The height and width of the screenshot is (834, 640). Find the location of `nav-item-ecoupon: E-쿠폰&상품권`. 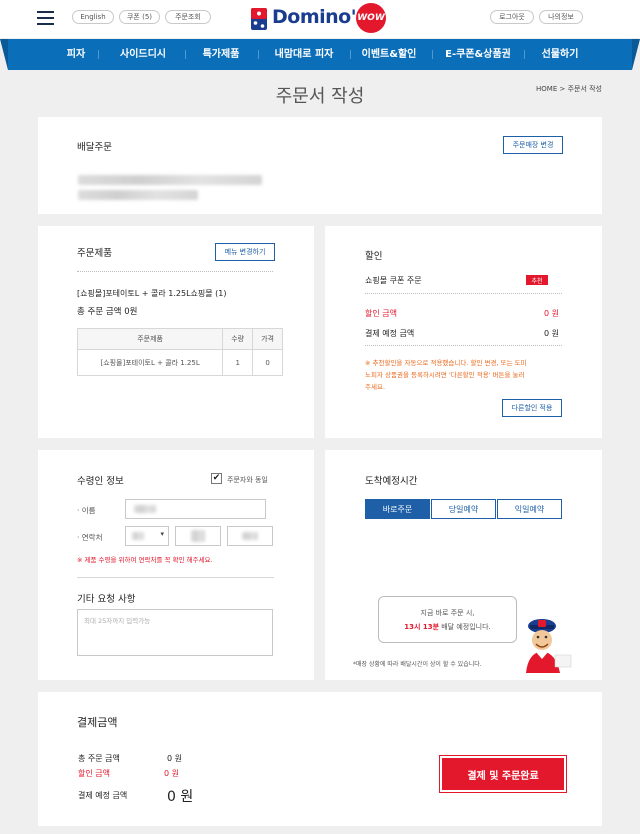

nav-item-ecoupon: E-쿠폰&상품권 is located at coordinates (478, 54).